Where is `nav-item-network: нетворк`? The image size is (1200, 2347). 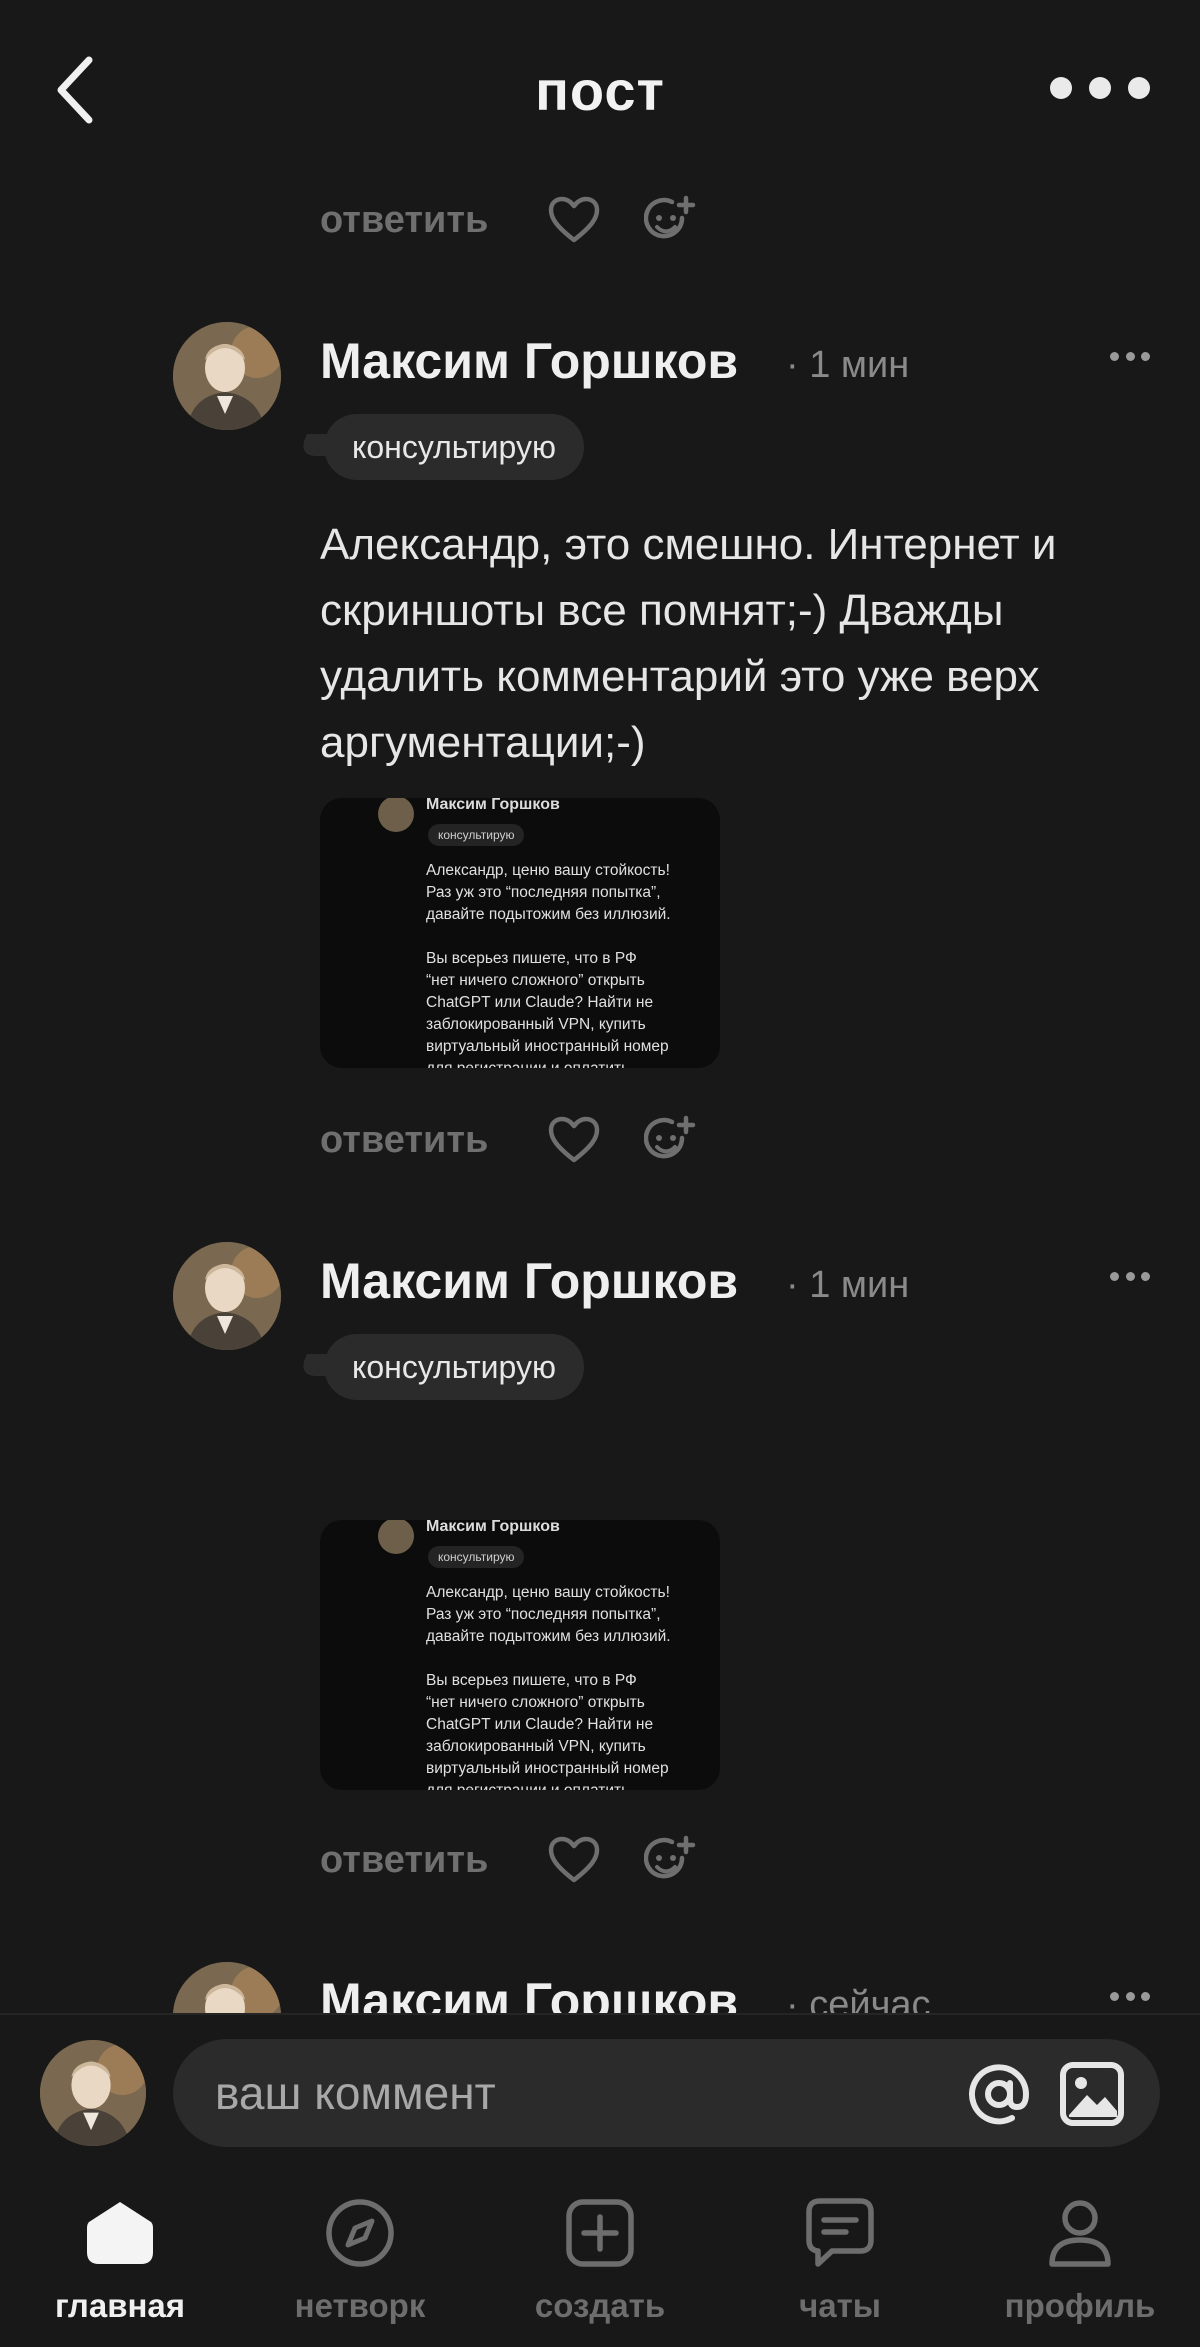
nav-item-network: нетворк is located at coordinates (360, 2265).